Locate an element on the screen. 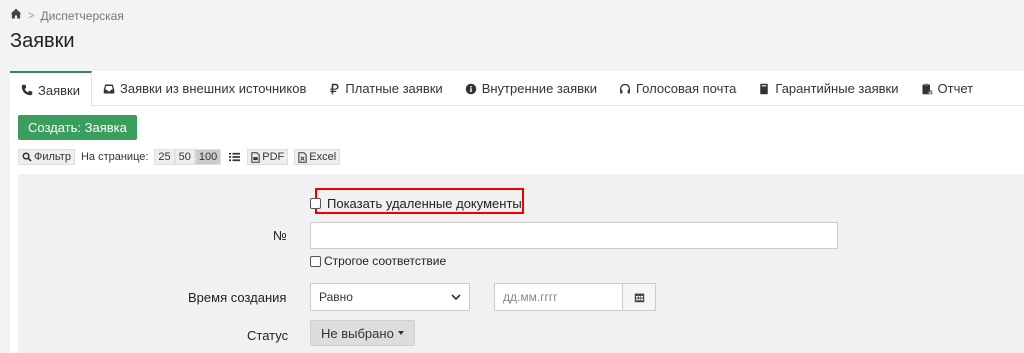 This screenshot has height=353, width=1024. tab-label: Отчет is located at coordinates (955, 88).